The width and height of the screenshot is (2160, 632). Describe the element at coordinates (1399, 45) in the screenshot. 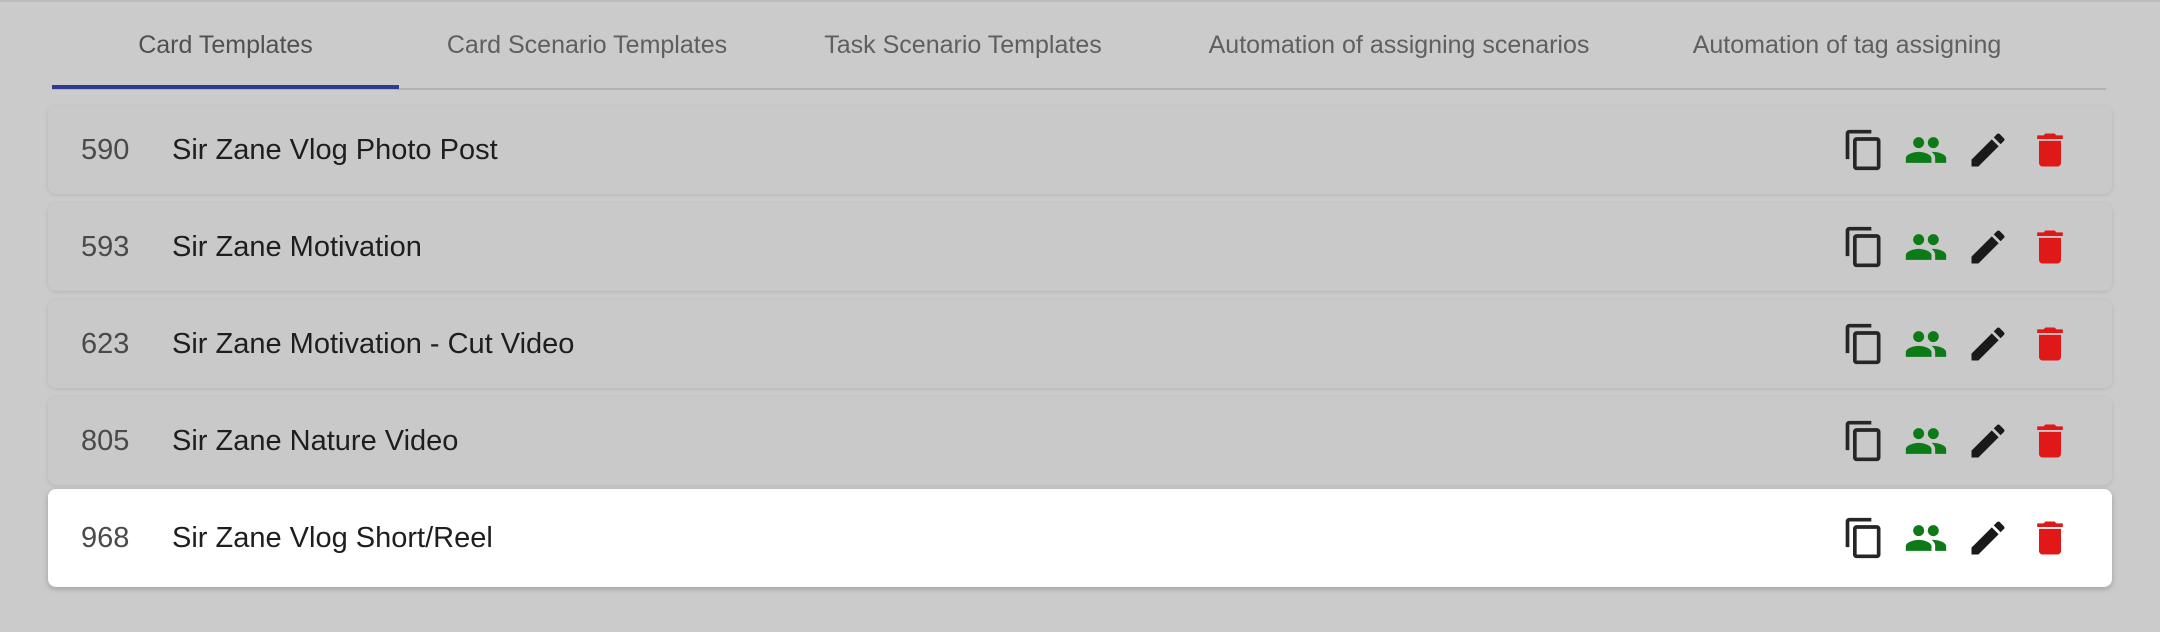

I see `tab-automation-assigning-scenarios: Automation of assigning scenarios` at that location.